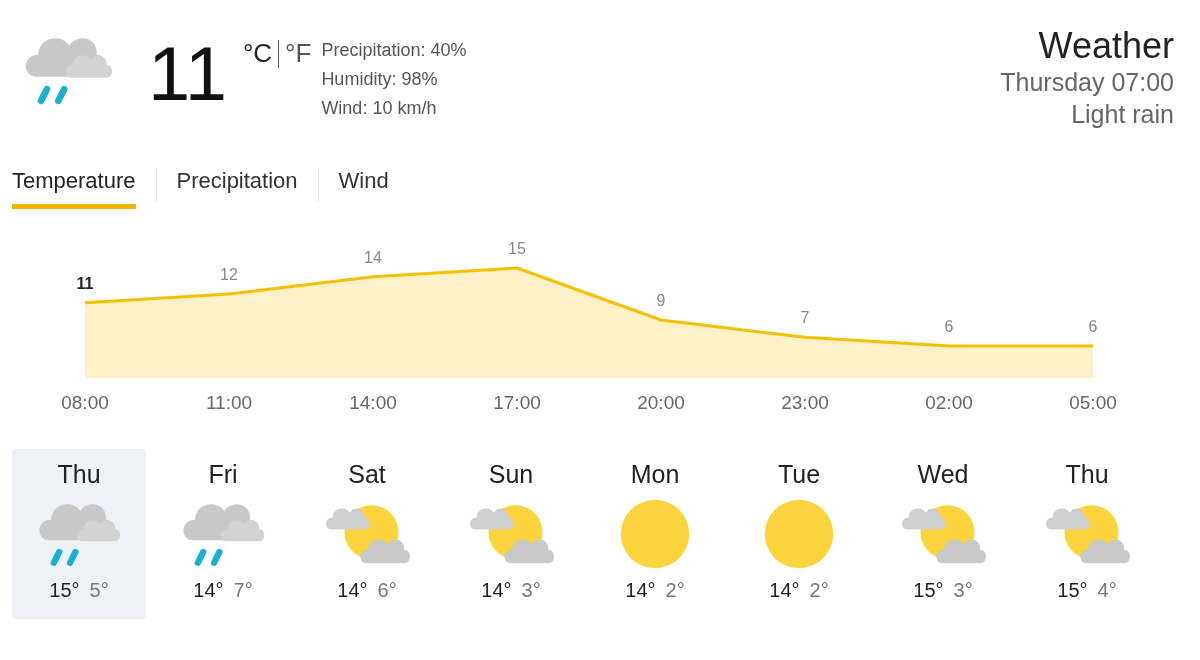  Describe the element at coordinates (805, 318) in the screenshot. I see `data-label: 7` at that location.